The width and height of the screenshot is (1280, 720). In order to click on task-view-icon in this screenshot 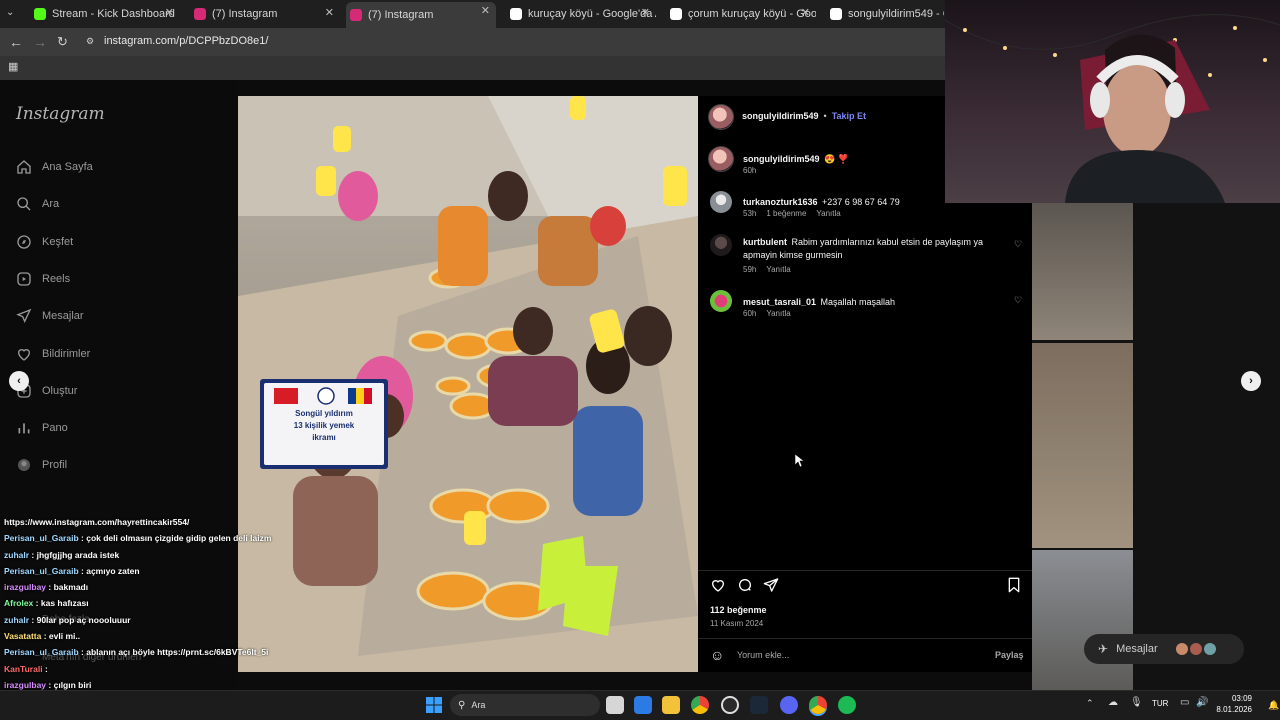, I will do `click(615, 705)`.